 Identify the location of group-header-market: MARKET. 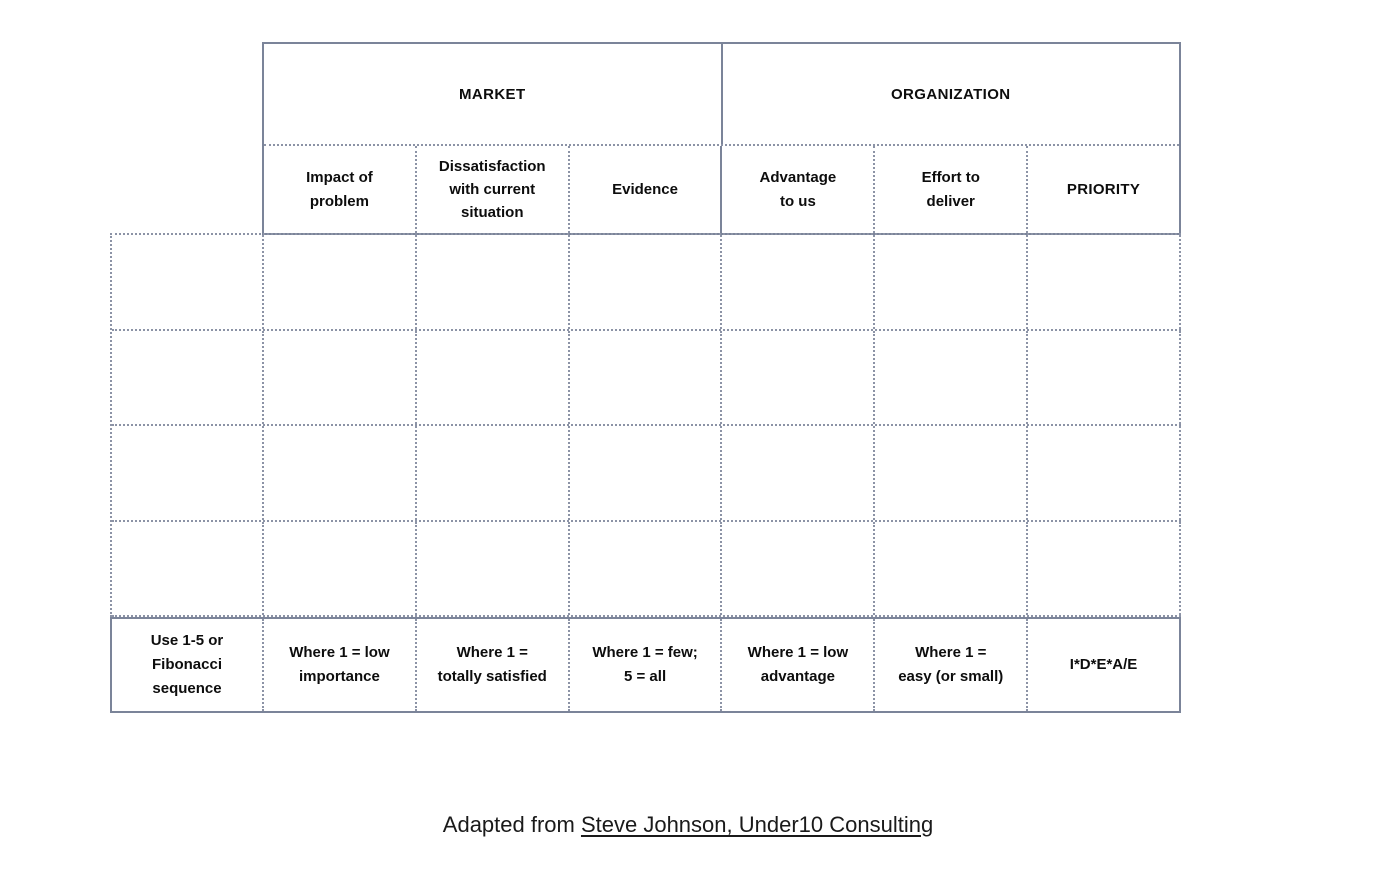
(493, 94).